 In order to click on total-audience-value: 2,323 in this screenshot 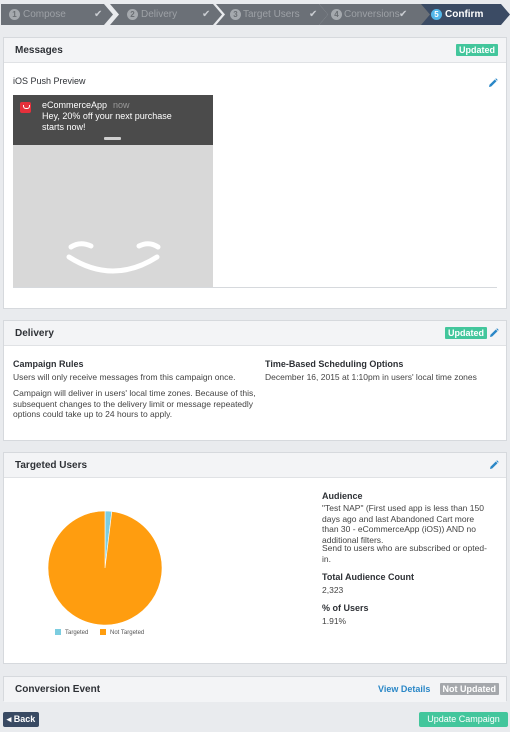, I will do `click(333, 590)`.